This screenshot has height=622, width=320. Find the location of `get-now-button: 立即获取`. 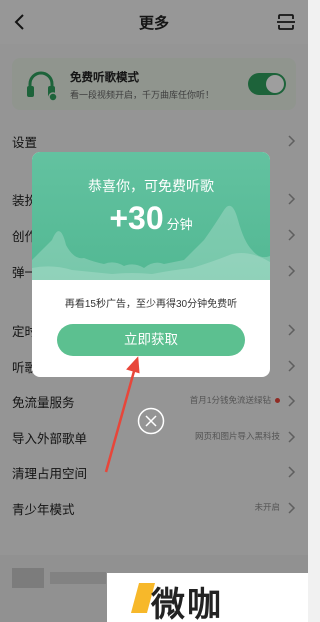

get-now-button: 立即获取 is located at coordinates (151, 340).